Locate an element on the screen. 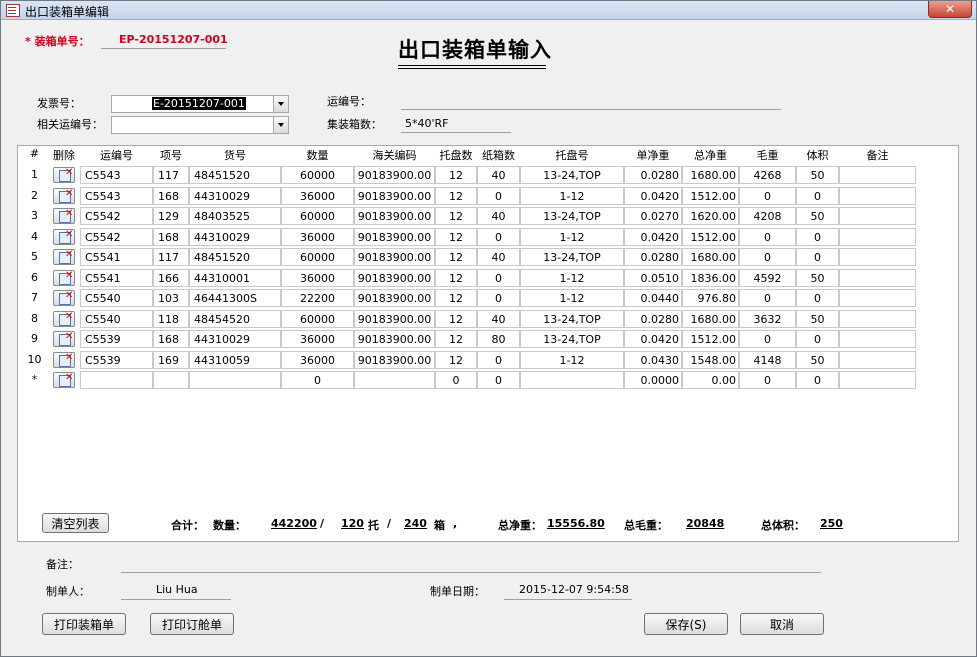  cell-quantity: 22200 is located at coordinates (317, 298).